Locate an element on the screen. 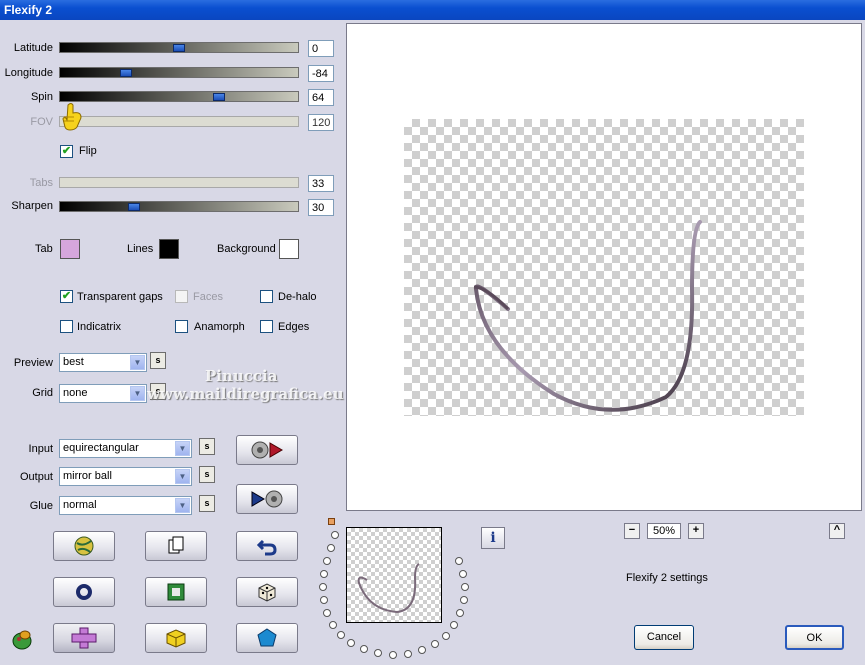 This screenshot has width=865, height=665. spin-value: 64 is located at coordinates (321, 97).